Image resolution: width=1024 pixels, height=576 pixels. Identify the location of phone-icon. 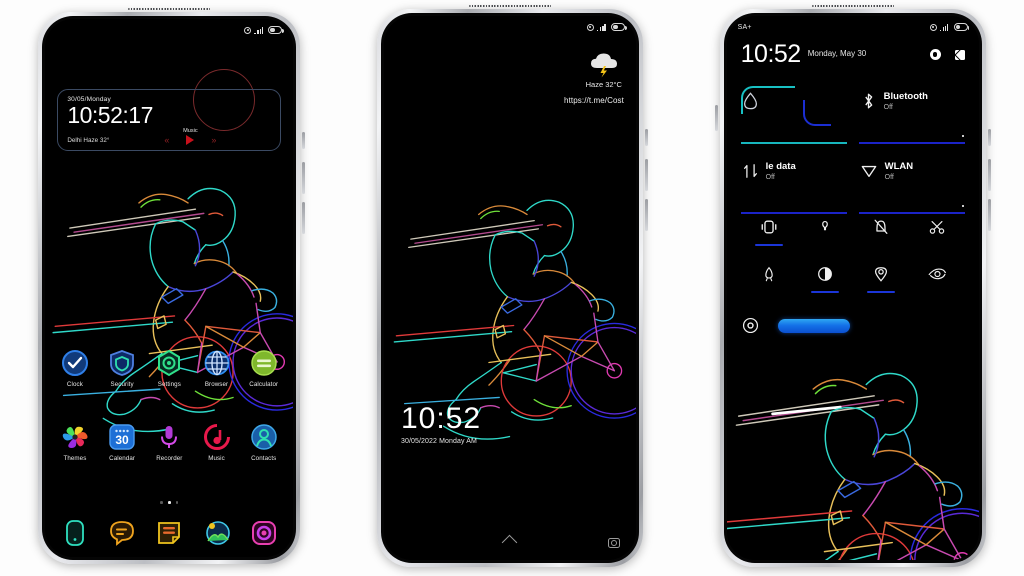
(75, 533).